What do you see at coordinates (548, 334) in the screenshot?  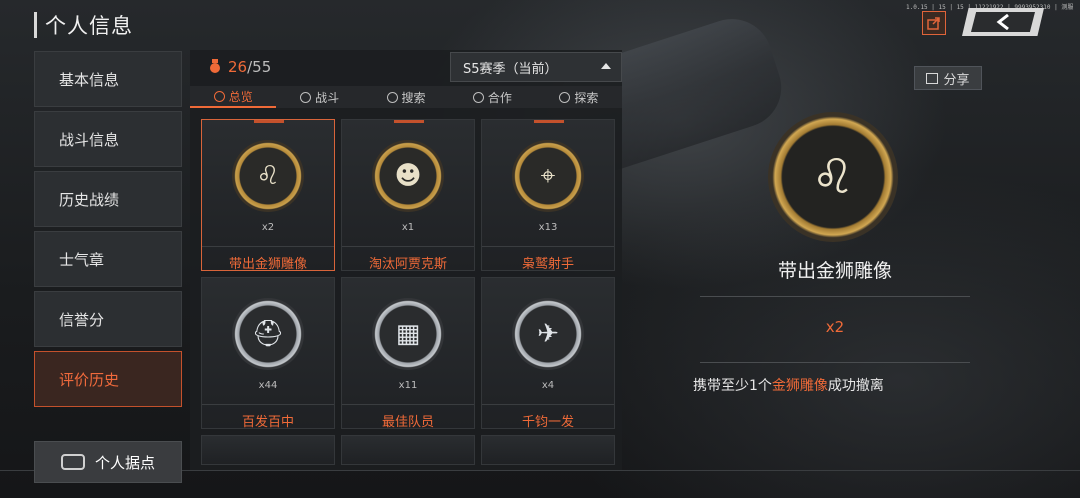 I see `runner-icon: ✈` at bounding box center [548, 334].